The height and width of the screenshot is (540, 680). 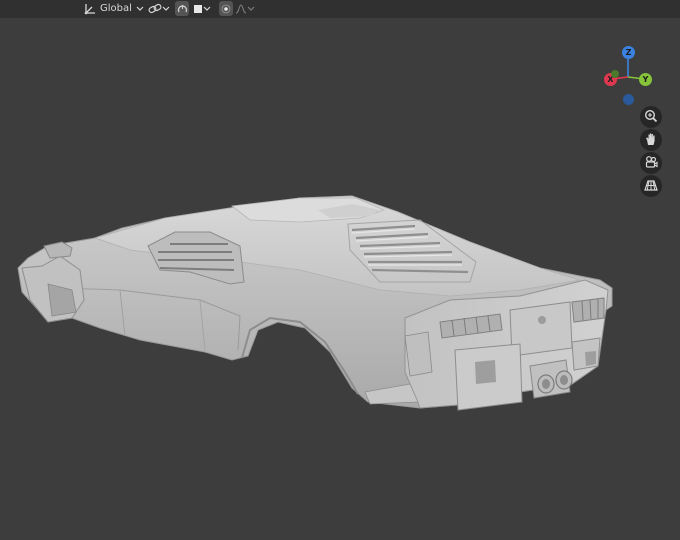 I want to click on zoom-button, so click(x=651, y=117).